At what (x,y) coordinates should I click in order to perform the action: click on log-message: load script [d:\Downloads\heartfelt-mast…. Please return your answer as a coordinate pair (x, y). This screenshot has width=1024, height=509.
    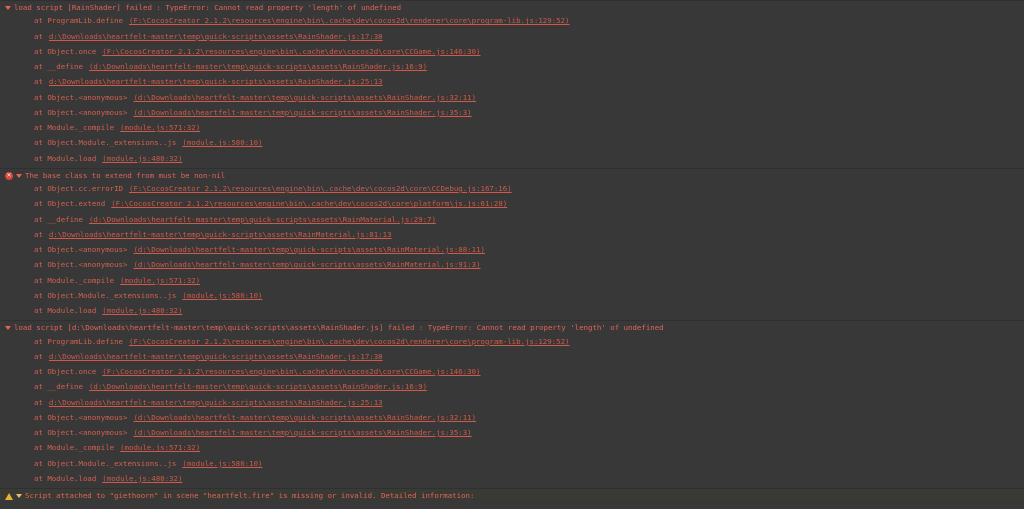
    Looking at the image, I should click on (339, 328).